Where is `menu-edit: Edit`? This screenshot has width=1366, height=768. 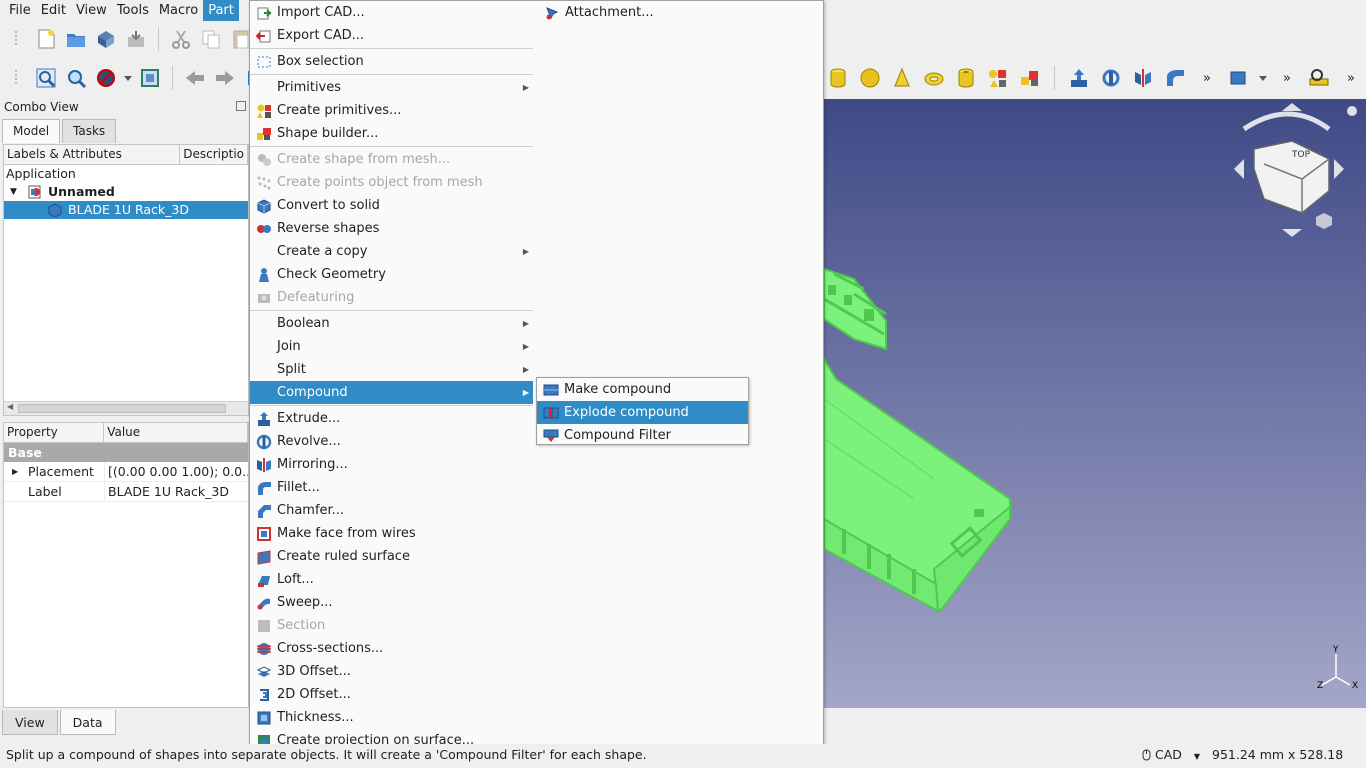
menu-edit: Edit is located at coordinates (53, 10).